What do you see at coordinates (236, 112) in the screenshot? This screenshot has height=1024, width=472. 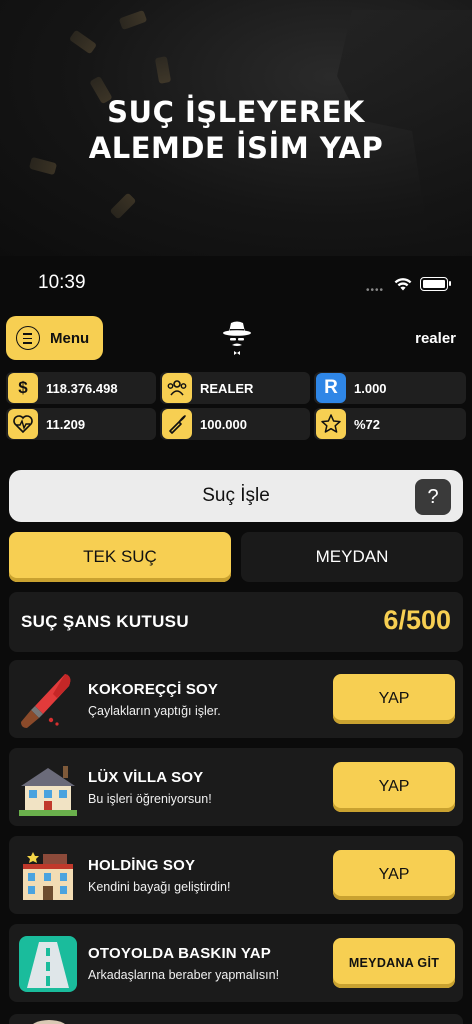 I see `promo-title-line1: SUÇ İŞLEYEREK` at bounding box center [236, 112].